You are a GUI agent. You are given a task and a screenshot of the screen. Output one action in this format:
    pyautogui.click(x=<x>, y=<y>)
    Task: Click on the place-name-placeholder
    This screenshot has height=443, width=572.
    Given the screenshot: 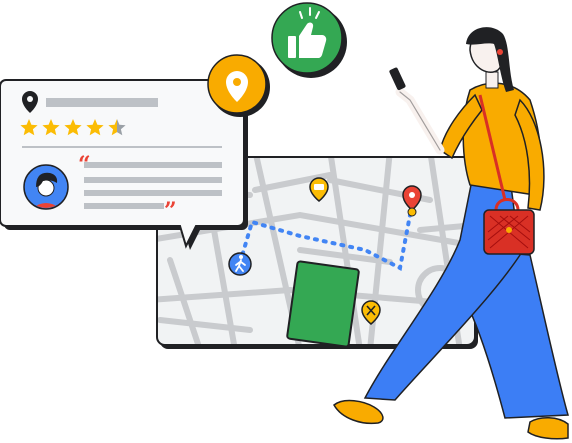 What is the action you would take?
    pyautogui.click(x=102, y=102)
    